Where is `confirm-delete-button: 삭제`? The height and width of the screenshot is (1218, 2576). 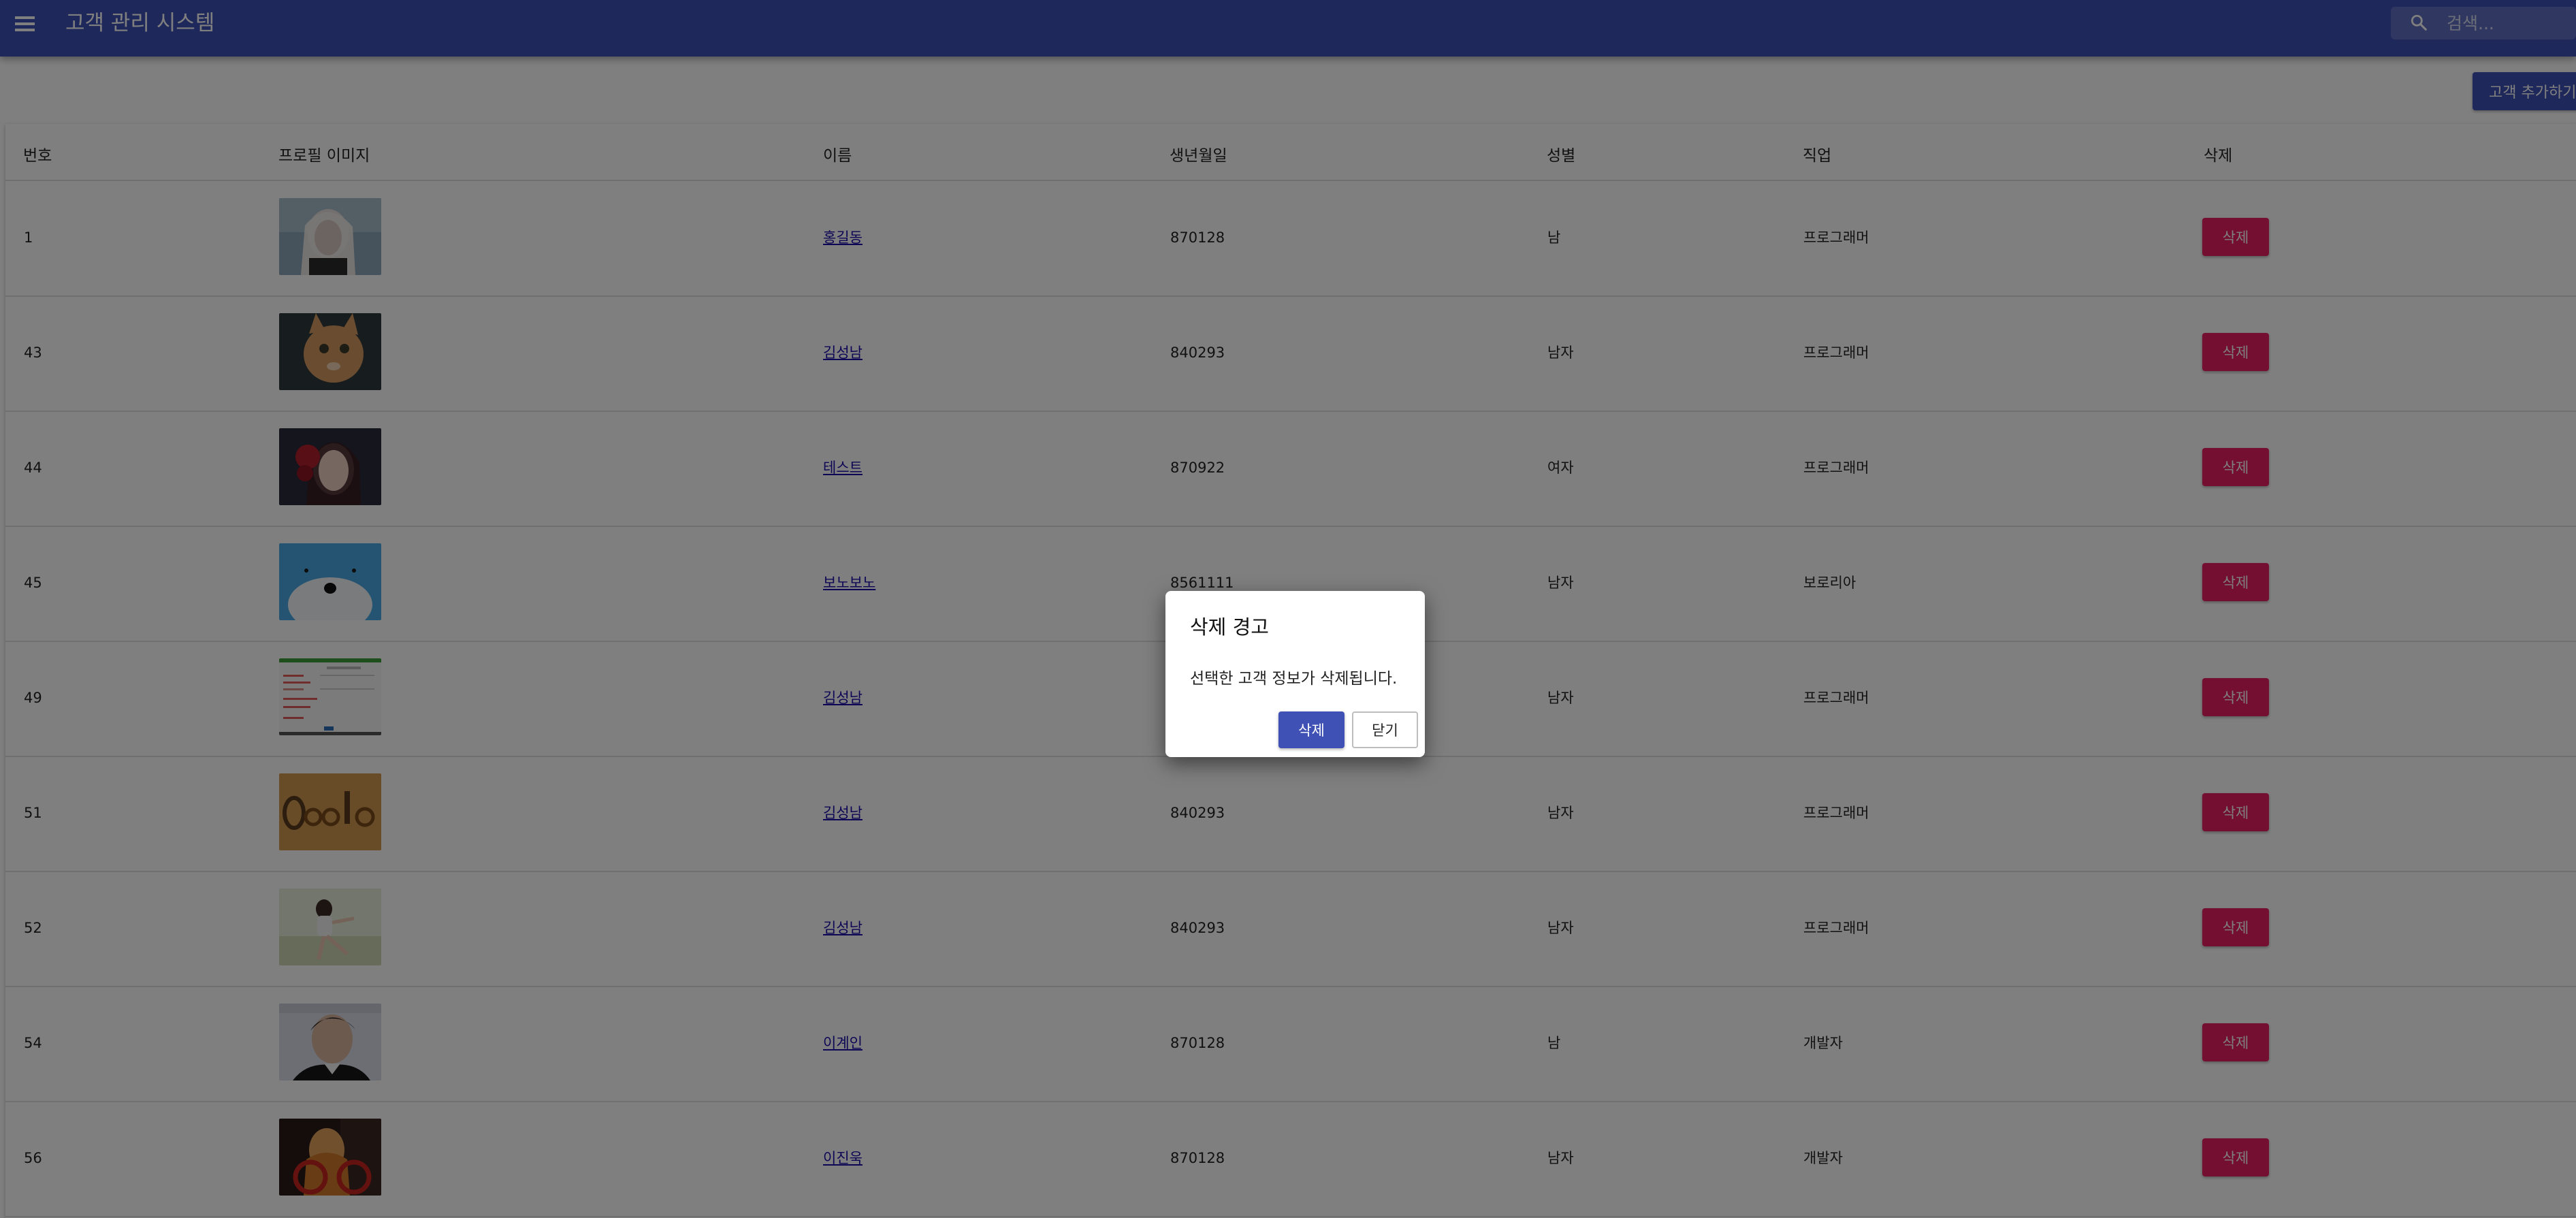
confirm-delete-button: 삭제 is located at coordinates (1312, 730).